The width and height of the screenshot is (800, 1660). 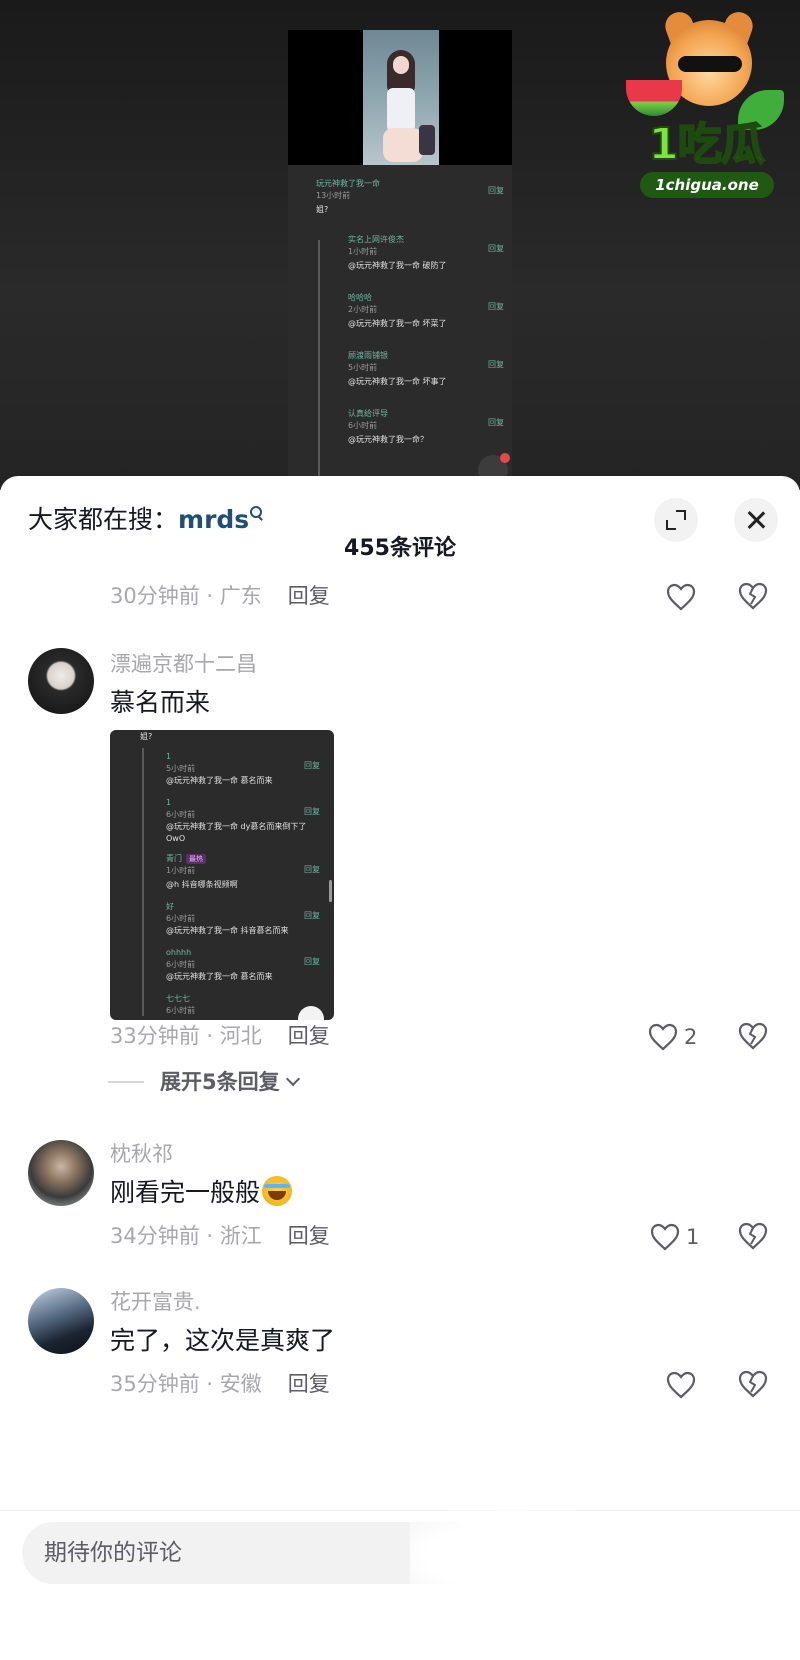 What do you see at coordinates (376, 239) in the screenshot?
I see `mini-comment-name: 实名上网许俊杰` at bounding box center [376, 239].